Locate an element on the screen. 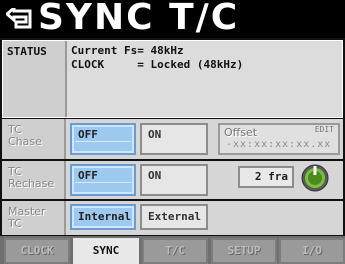 The width and height of the screenshot is (345, 264). title-bar: SYNC T/C is located at coordinates (172, 19).